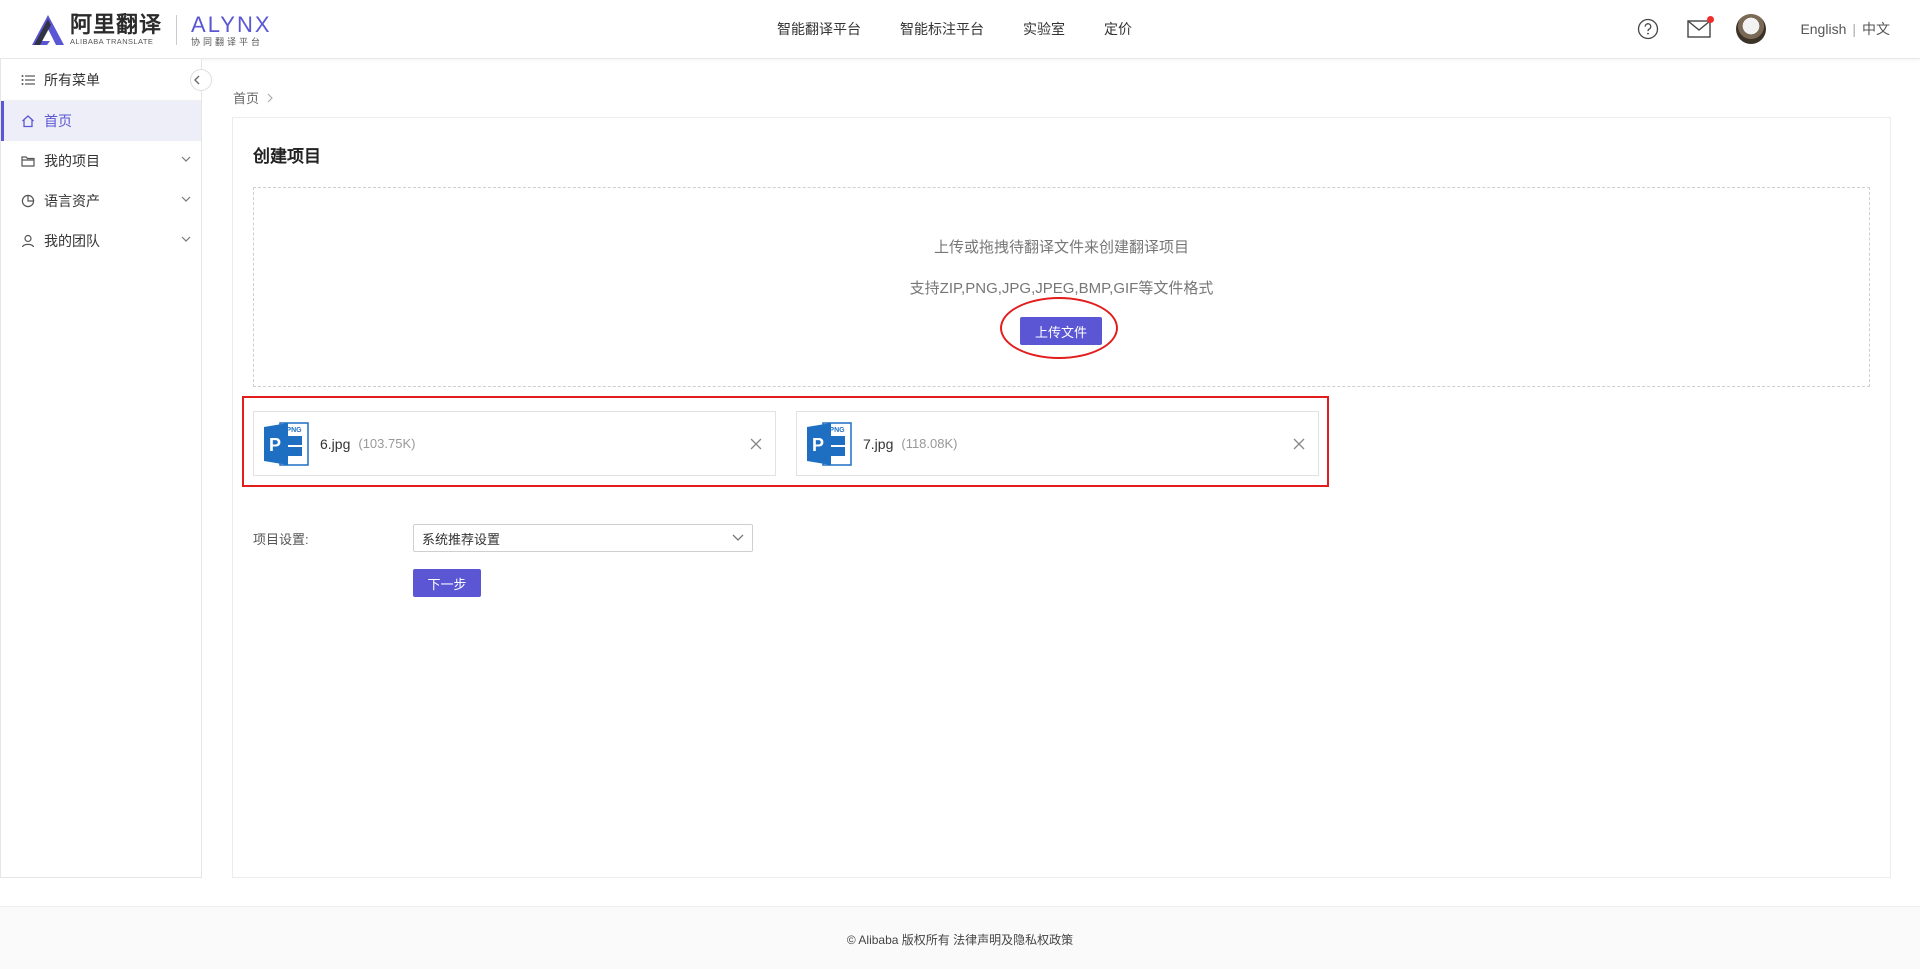 The image size is (1920, 969). Describe the element at coordinates (106, 468) in the screenshot. I see `sidebar: 所有菜单 首页 我的项目 语言资产 我的团队` at that location.